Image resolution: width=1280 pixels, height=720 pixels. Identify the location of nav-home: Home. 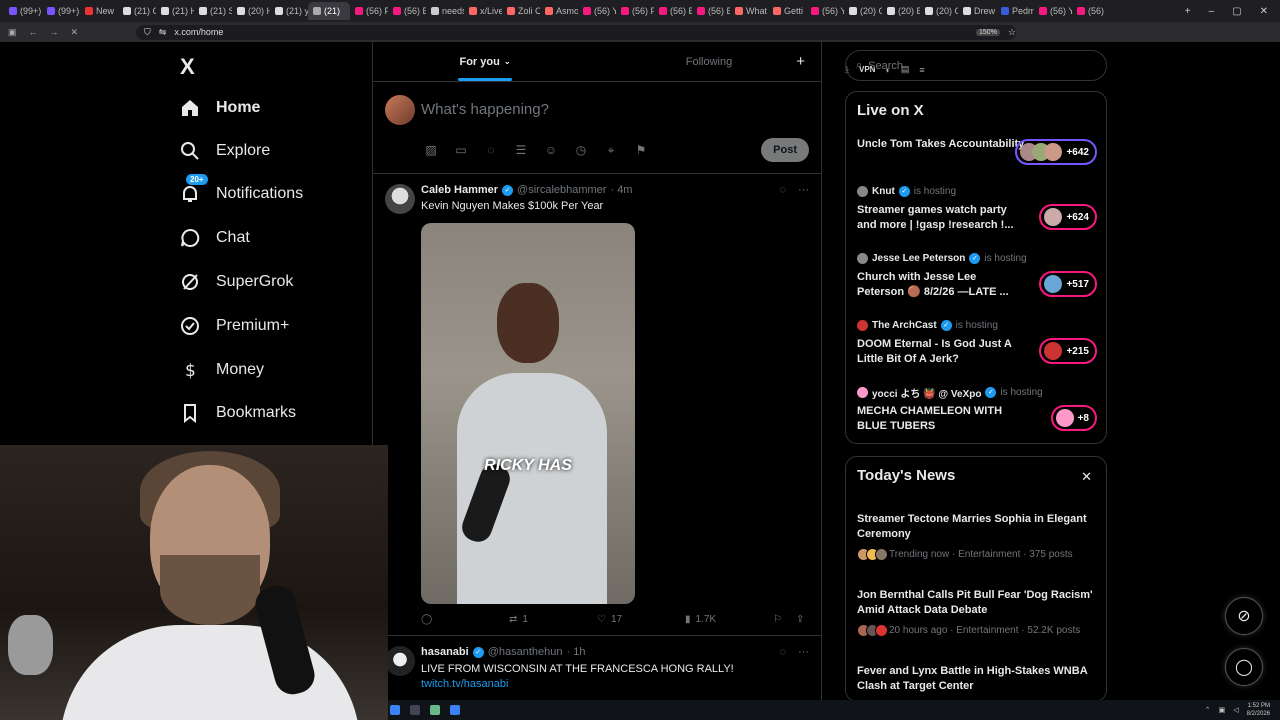
(220, 108).